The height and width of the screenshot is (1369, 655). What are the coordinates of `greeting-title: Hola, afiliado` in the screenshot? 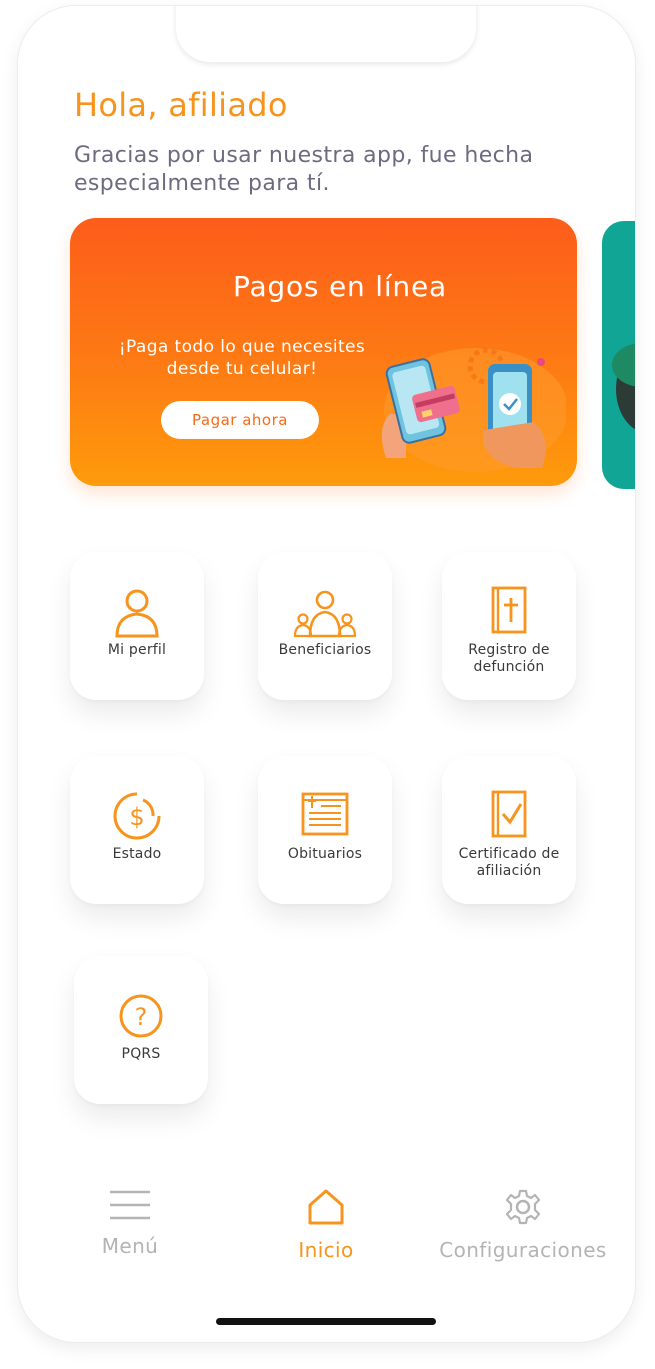 It's located at (181, 105).